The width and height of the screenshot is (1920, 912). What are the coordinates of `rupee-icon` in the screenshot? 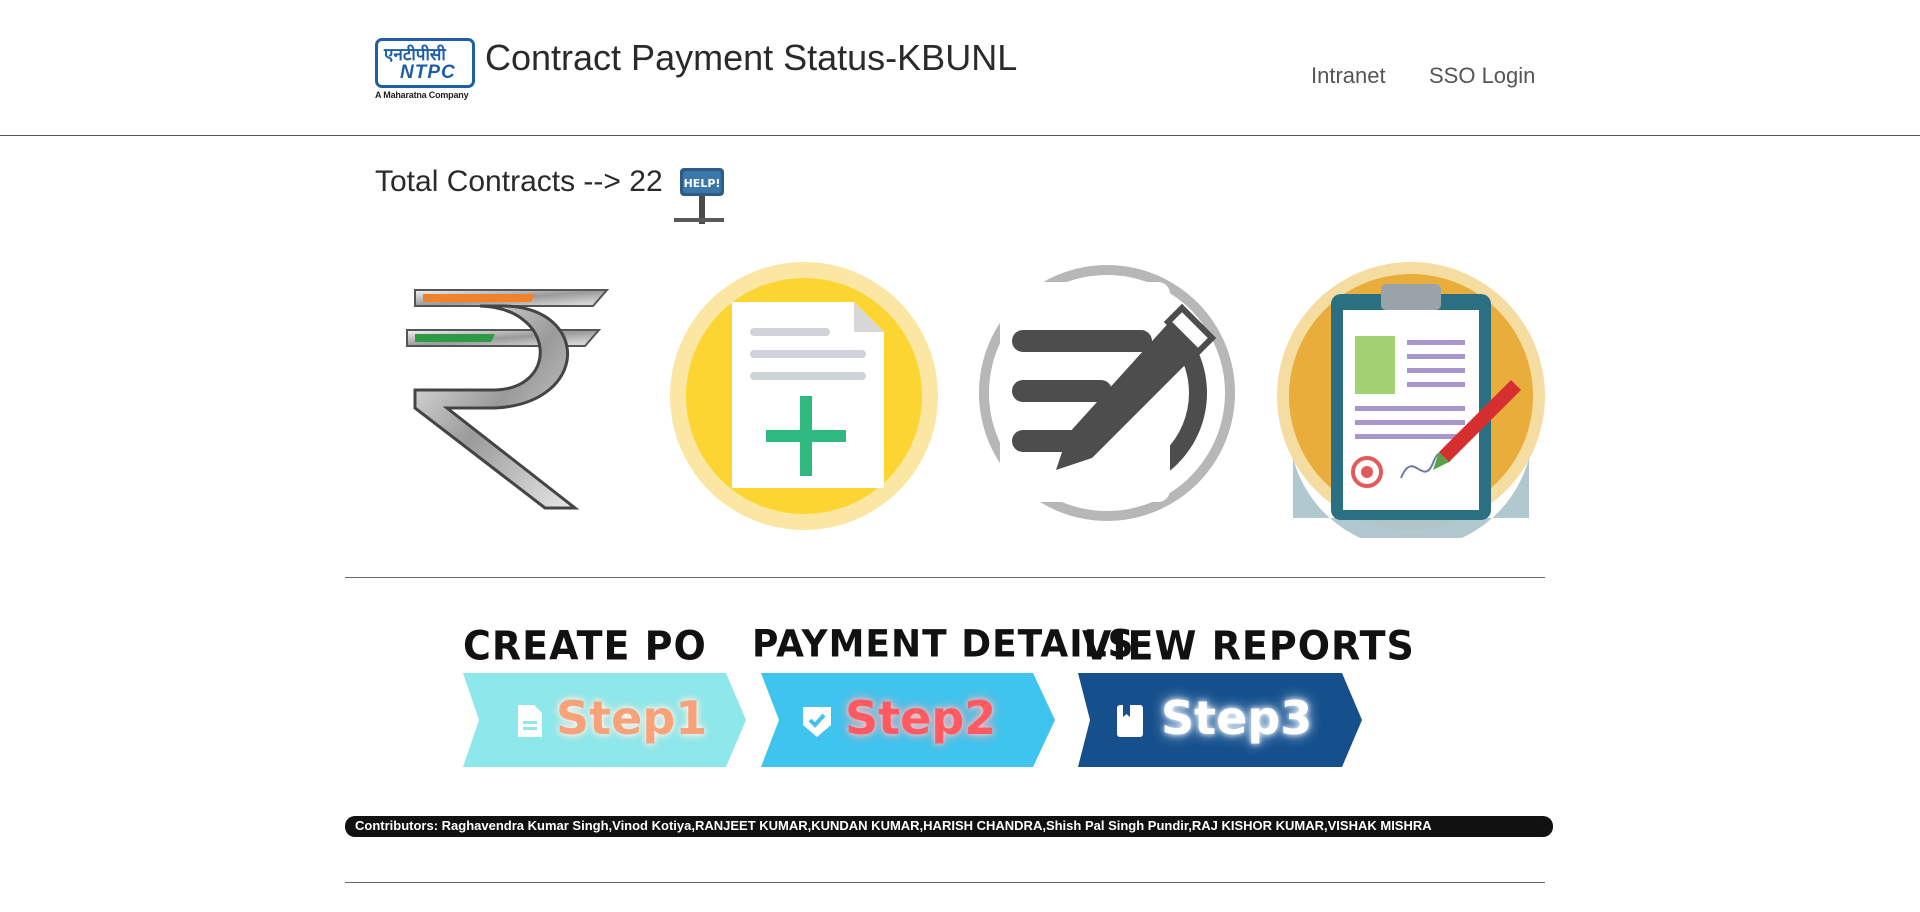 It's located at (525, 398).